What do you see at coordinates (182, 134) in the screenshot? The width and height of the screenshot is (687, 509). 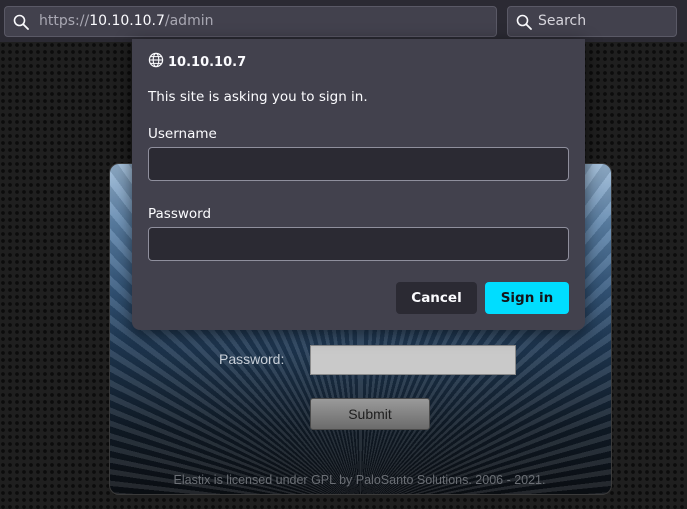 I see `username-label: Username` at bounding box center [182, 134].